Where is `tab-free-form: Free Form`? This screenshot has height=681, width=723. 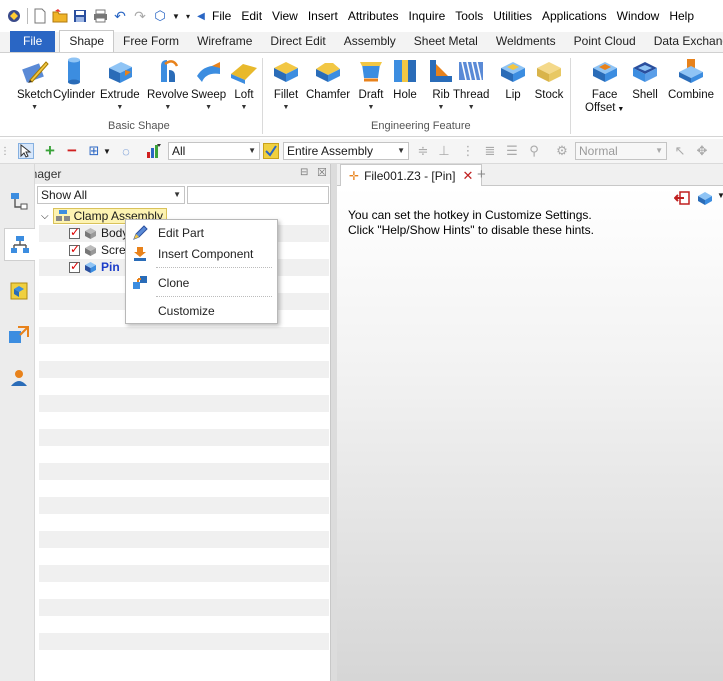 tab-free-form: Free Form is located at coordinates (151, 41).